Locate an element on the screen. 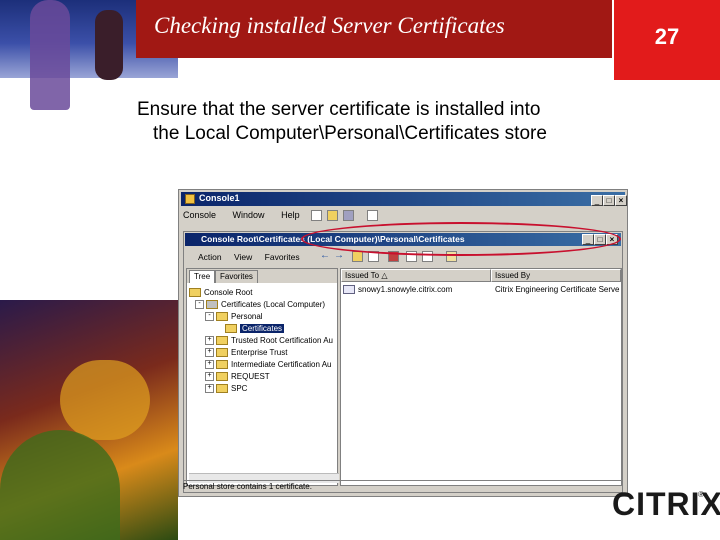 Image resolution: width=720 pixels, height=540 pixels. console-menubar: Console Window Help is located at coordinates (248, 217).